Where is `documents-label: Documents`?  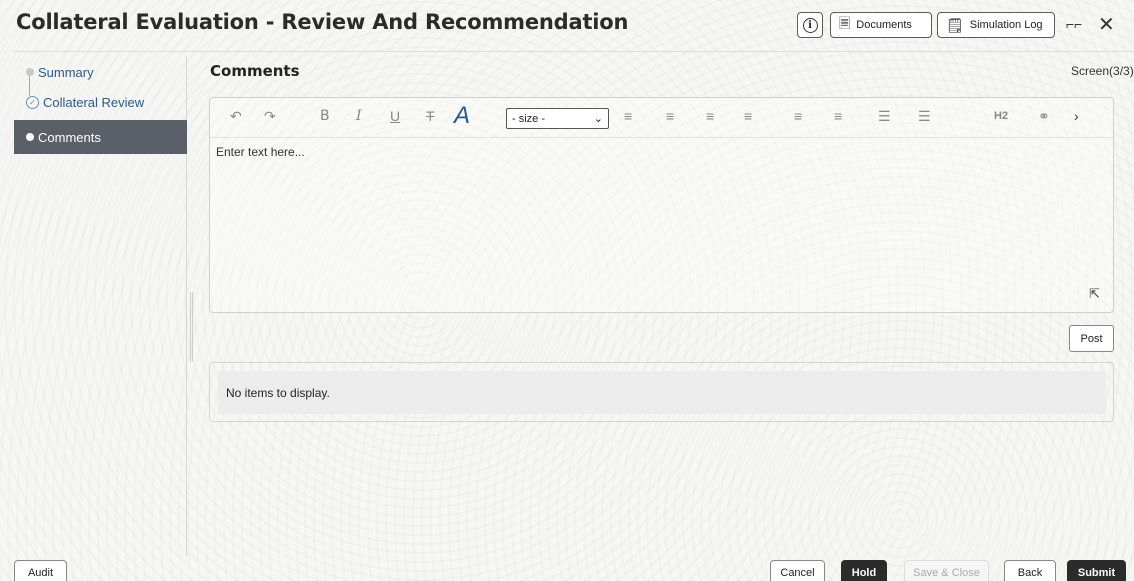
documents-label: Documents is located at coordinates (884, 25).